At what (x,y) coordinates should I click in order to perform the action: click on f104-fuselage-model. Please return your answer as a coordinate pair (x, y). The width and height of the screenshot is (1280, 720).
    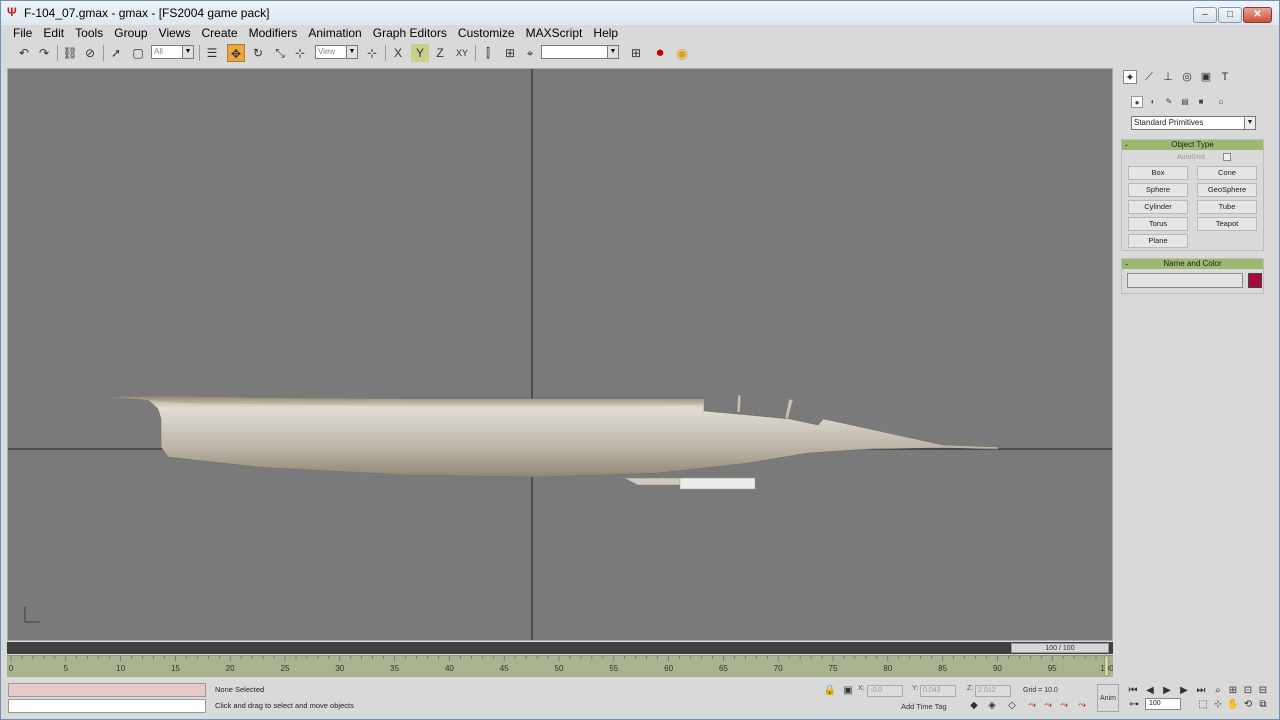
    Looking at the image, I should click on (553, 442).